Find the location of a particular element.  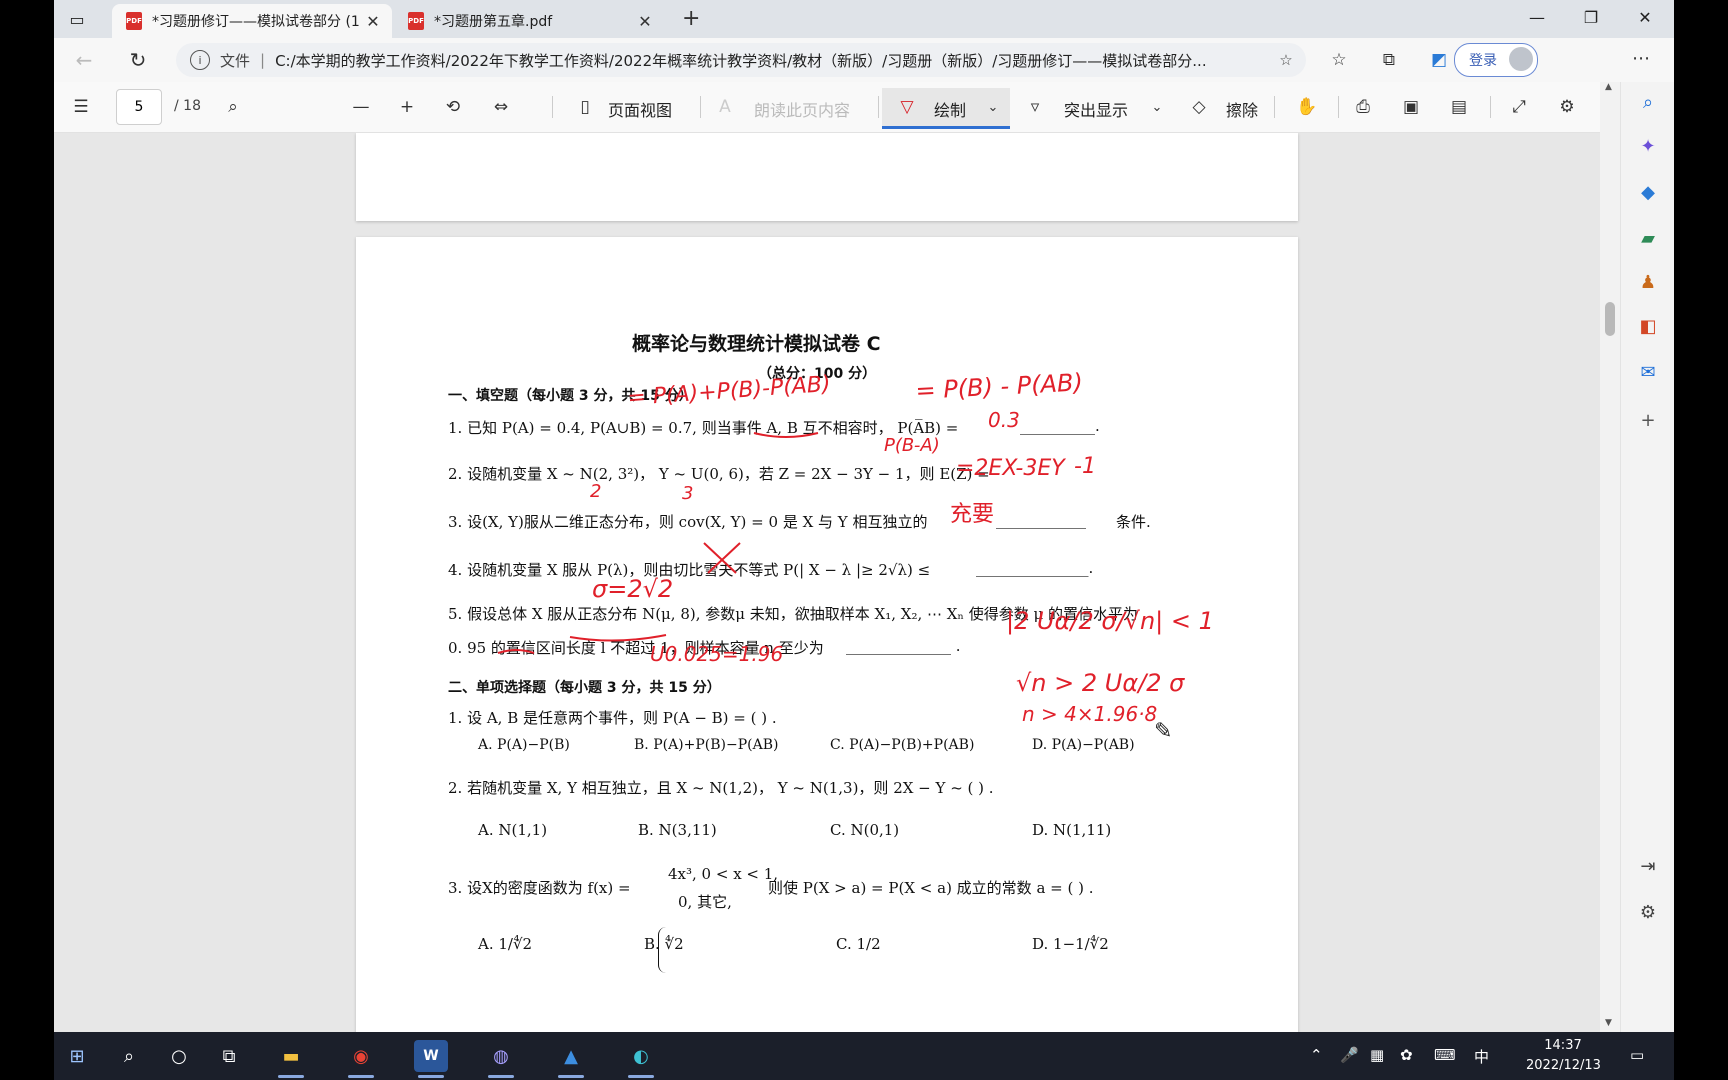

contents-icon: ☰ is located at coordinates (81, 107).